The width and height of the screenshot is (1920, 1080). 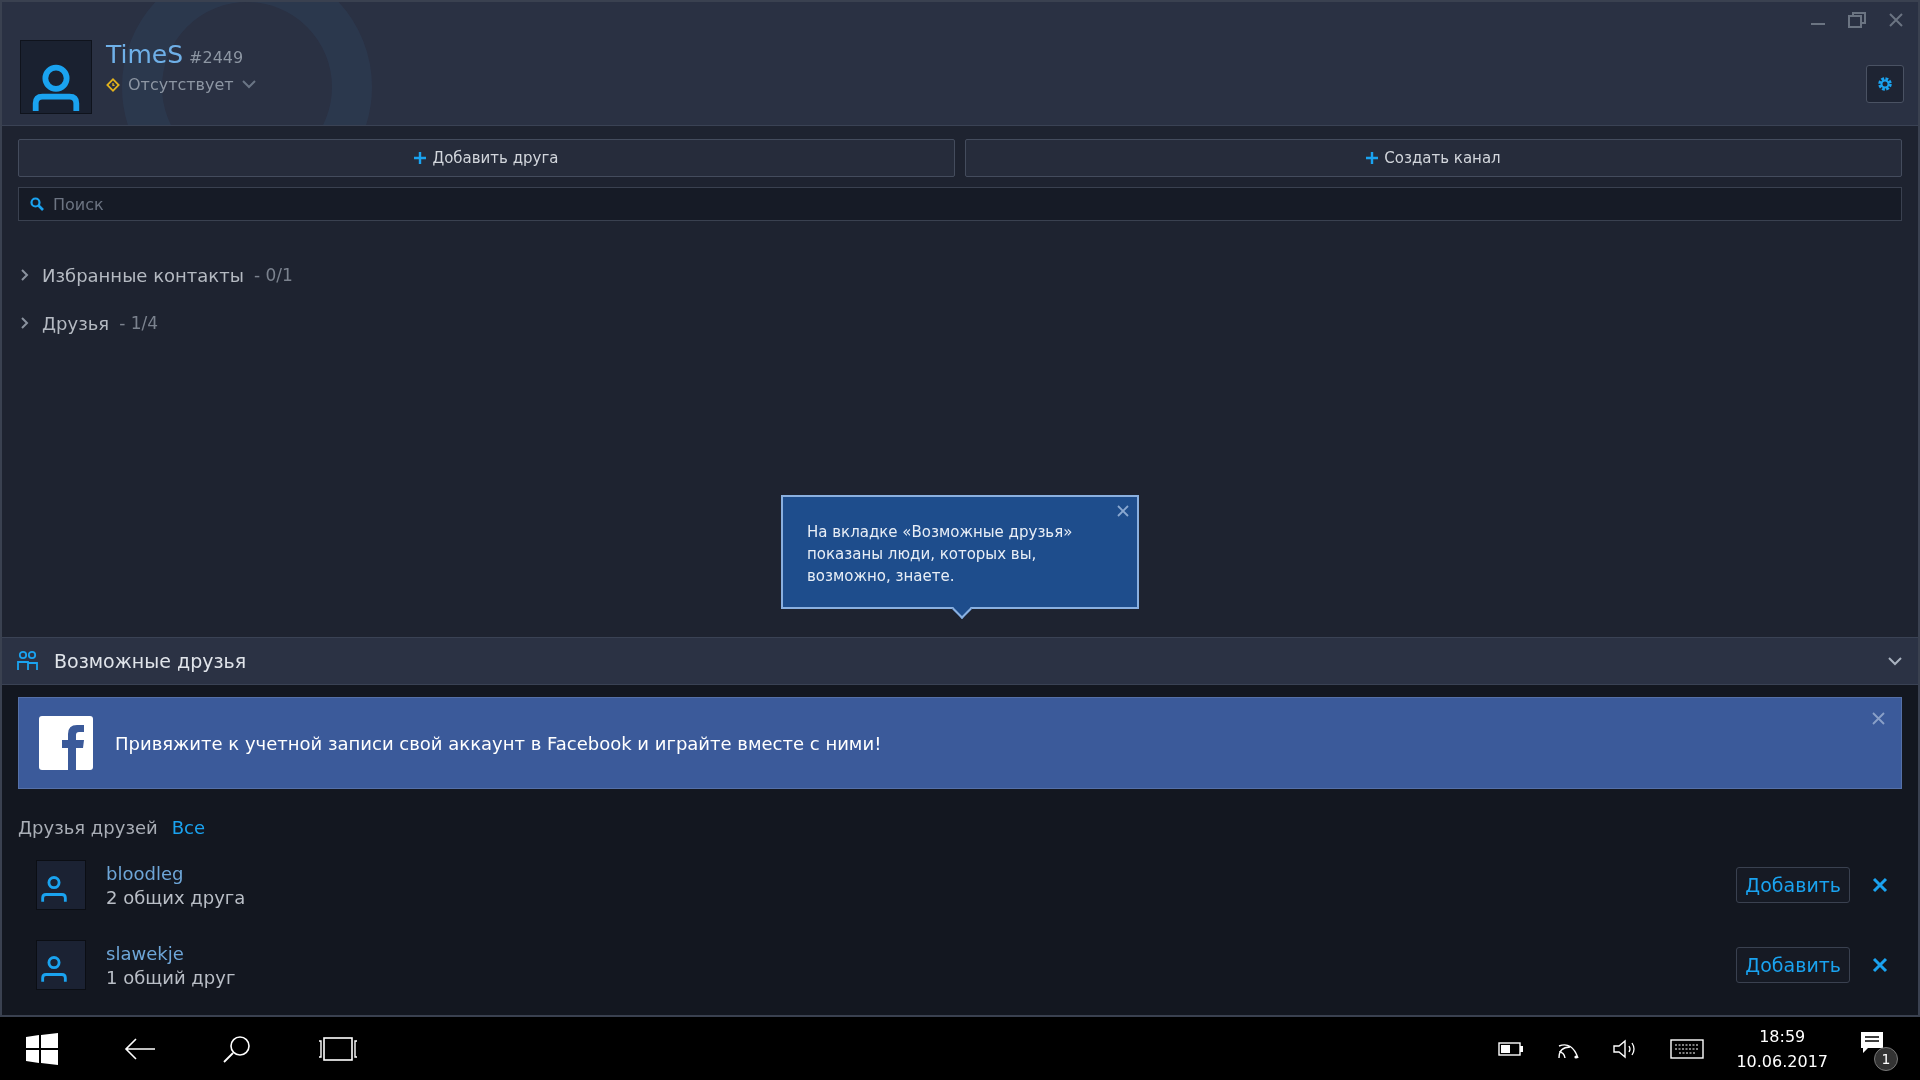 What do you see at coordinates (338, 1048) in the screenshot?
I see `task-view-icon` at bounding box center [338, 1048].